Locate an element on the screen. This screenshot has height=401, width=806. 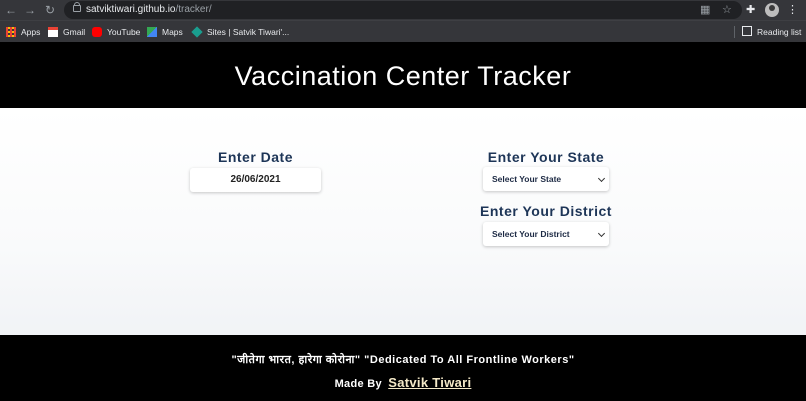
page-title: Vaccination Center Tracker is located at coordinates (403, 76).